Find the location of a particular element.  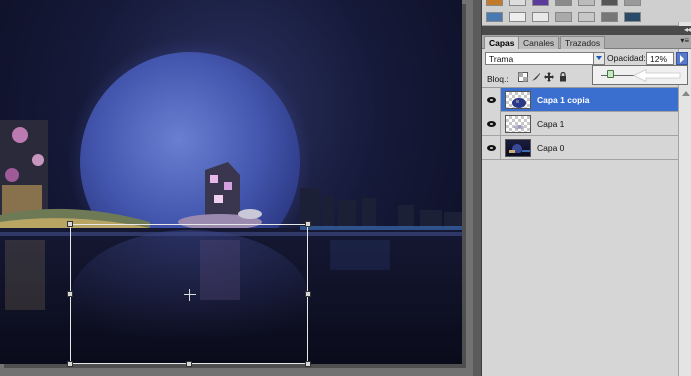

double-chevron-right-icon: ◂◂ is located at coordinates (687, 29).